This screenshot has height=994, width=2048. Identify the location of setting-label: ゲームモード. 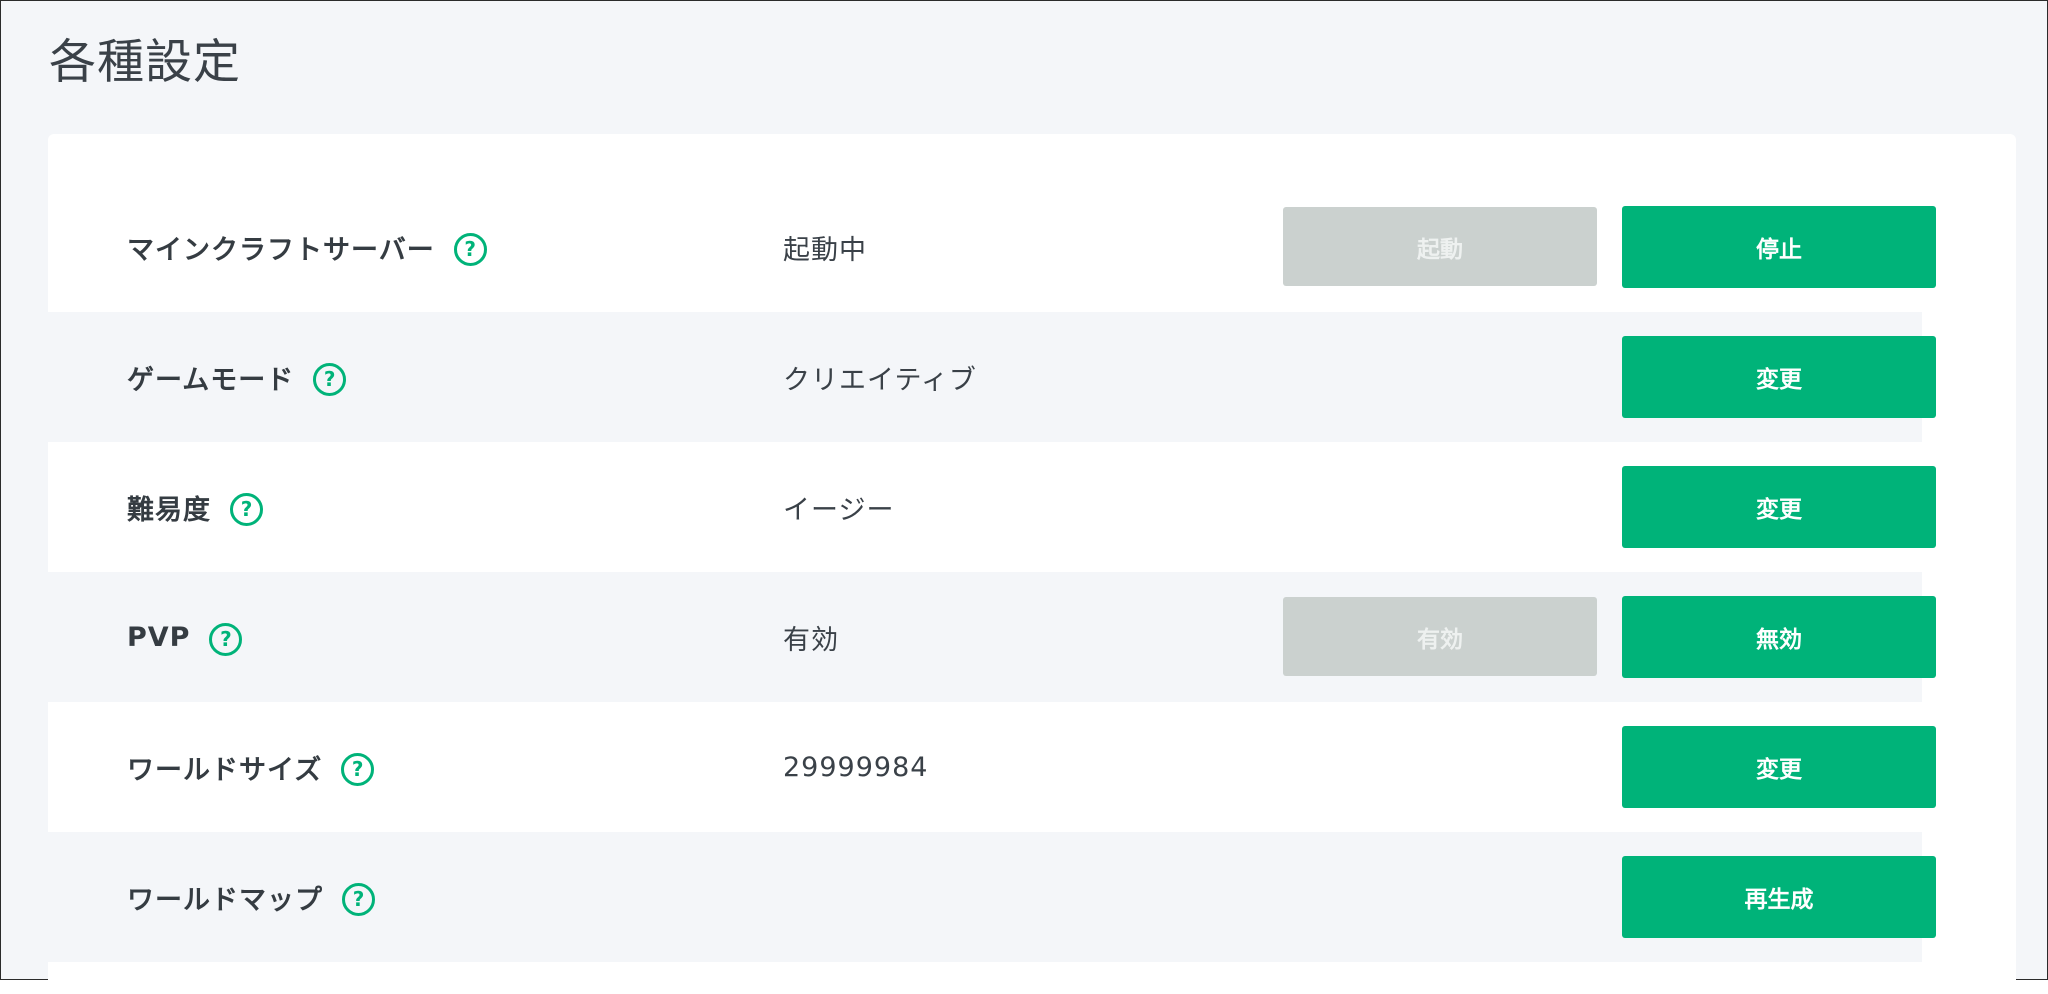
(211, 380).